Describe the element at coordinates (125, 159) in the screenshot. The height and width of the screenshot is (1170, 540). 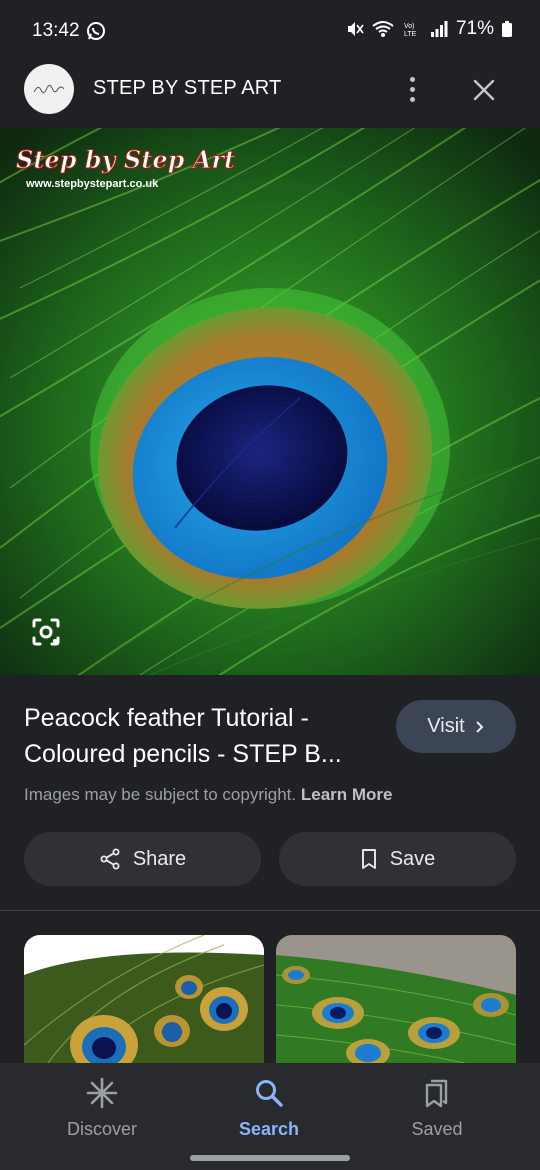
I see `watermark-title: Step by Step Art` at that location.